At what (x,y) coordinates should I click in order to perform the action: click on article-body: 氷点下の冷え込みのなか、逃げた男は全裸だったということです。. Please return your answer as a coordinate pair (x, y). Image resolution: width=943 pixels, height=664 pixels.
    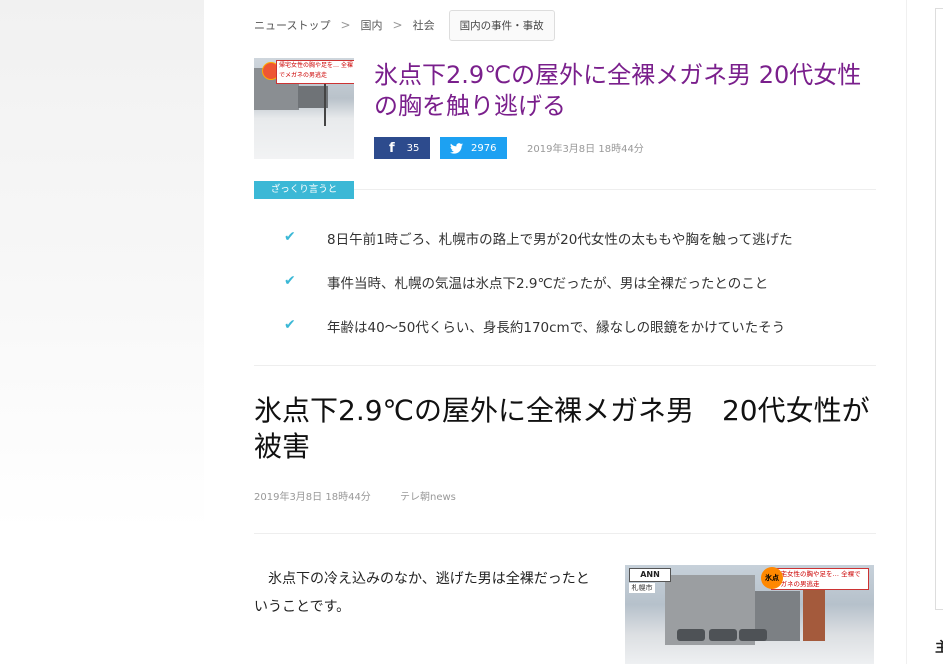
    Looking at the image, I should click on (426, 593).